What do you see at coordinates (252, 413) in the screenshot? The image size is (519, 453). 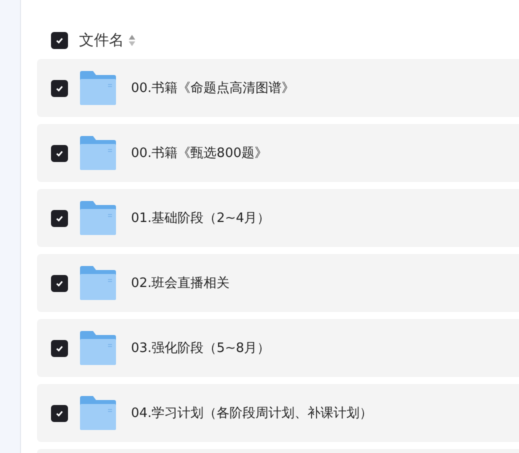 I see `folder-name: 04.学习计划（各阶段周计划、补课计划）` at bounding box center [252, 413].